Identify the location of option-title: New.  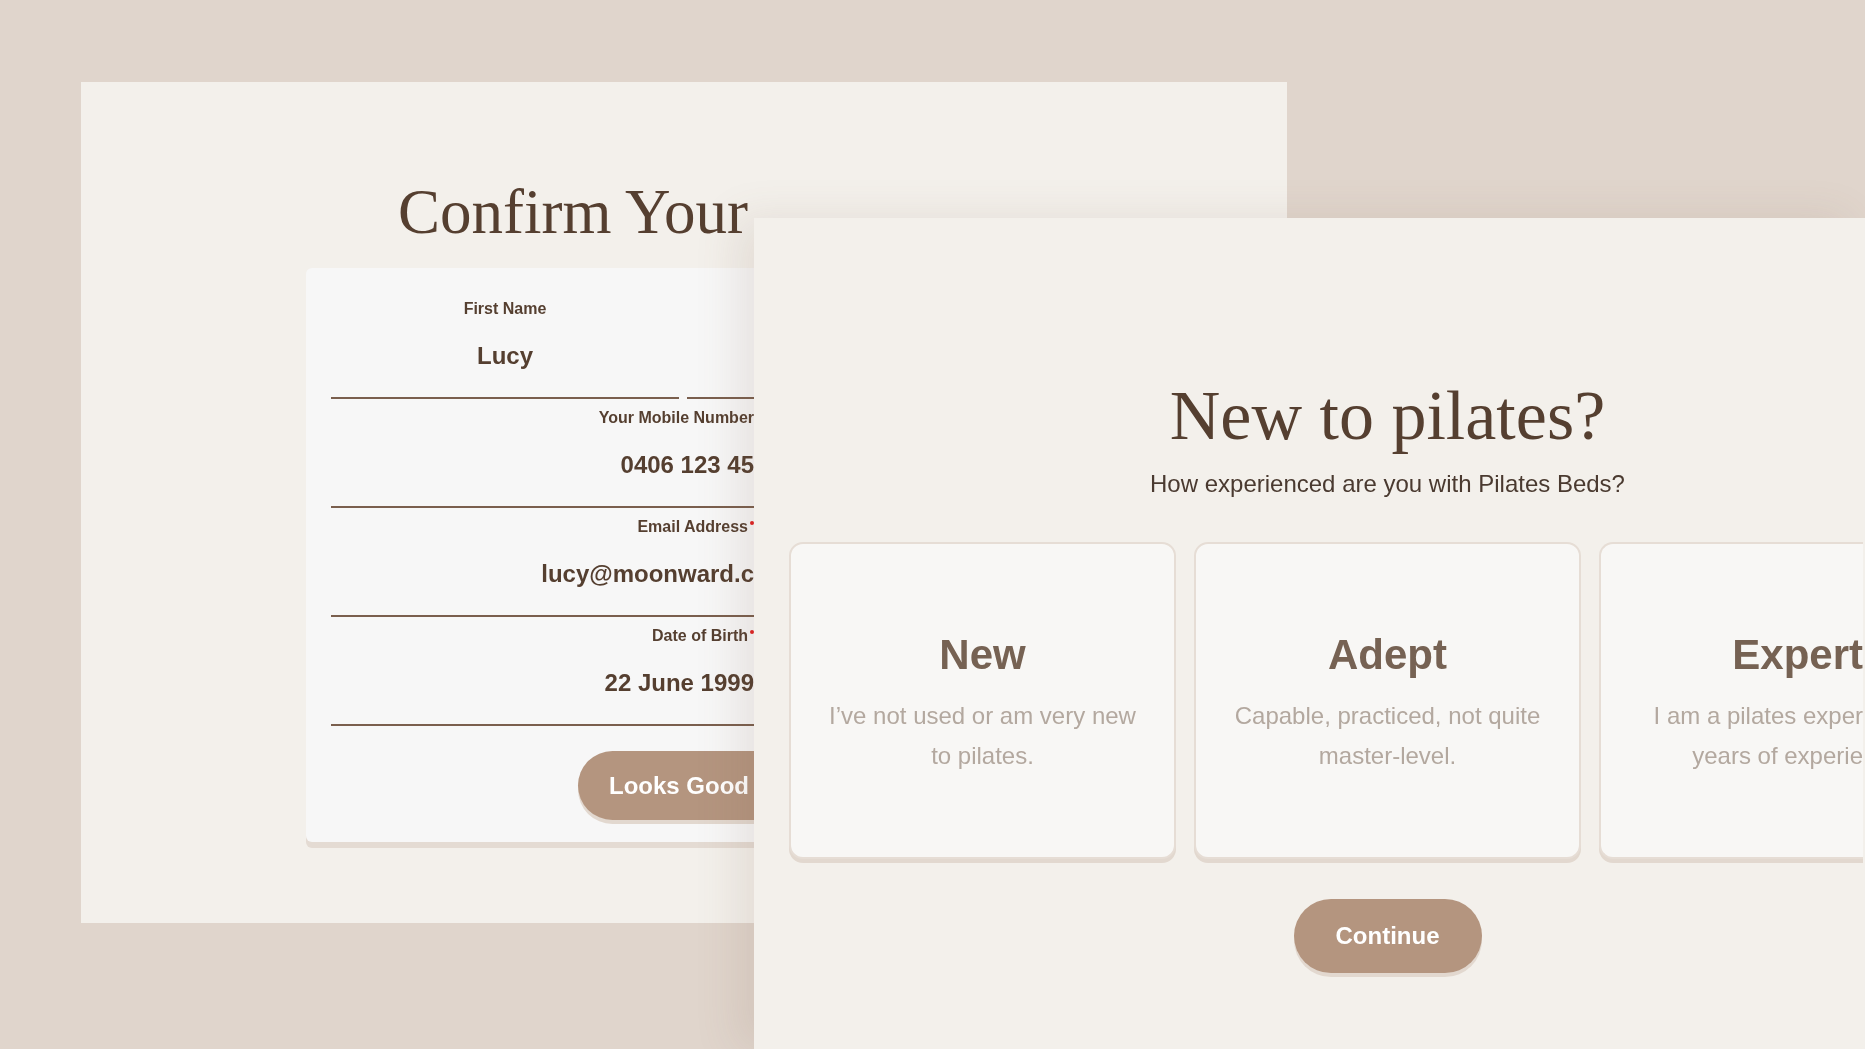
(982, 655).